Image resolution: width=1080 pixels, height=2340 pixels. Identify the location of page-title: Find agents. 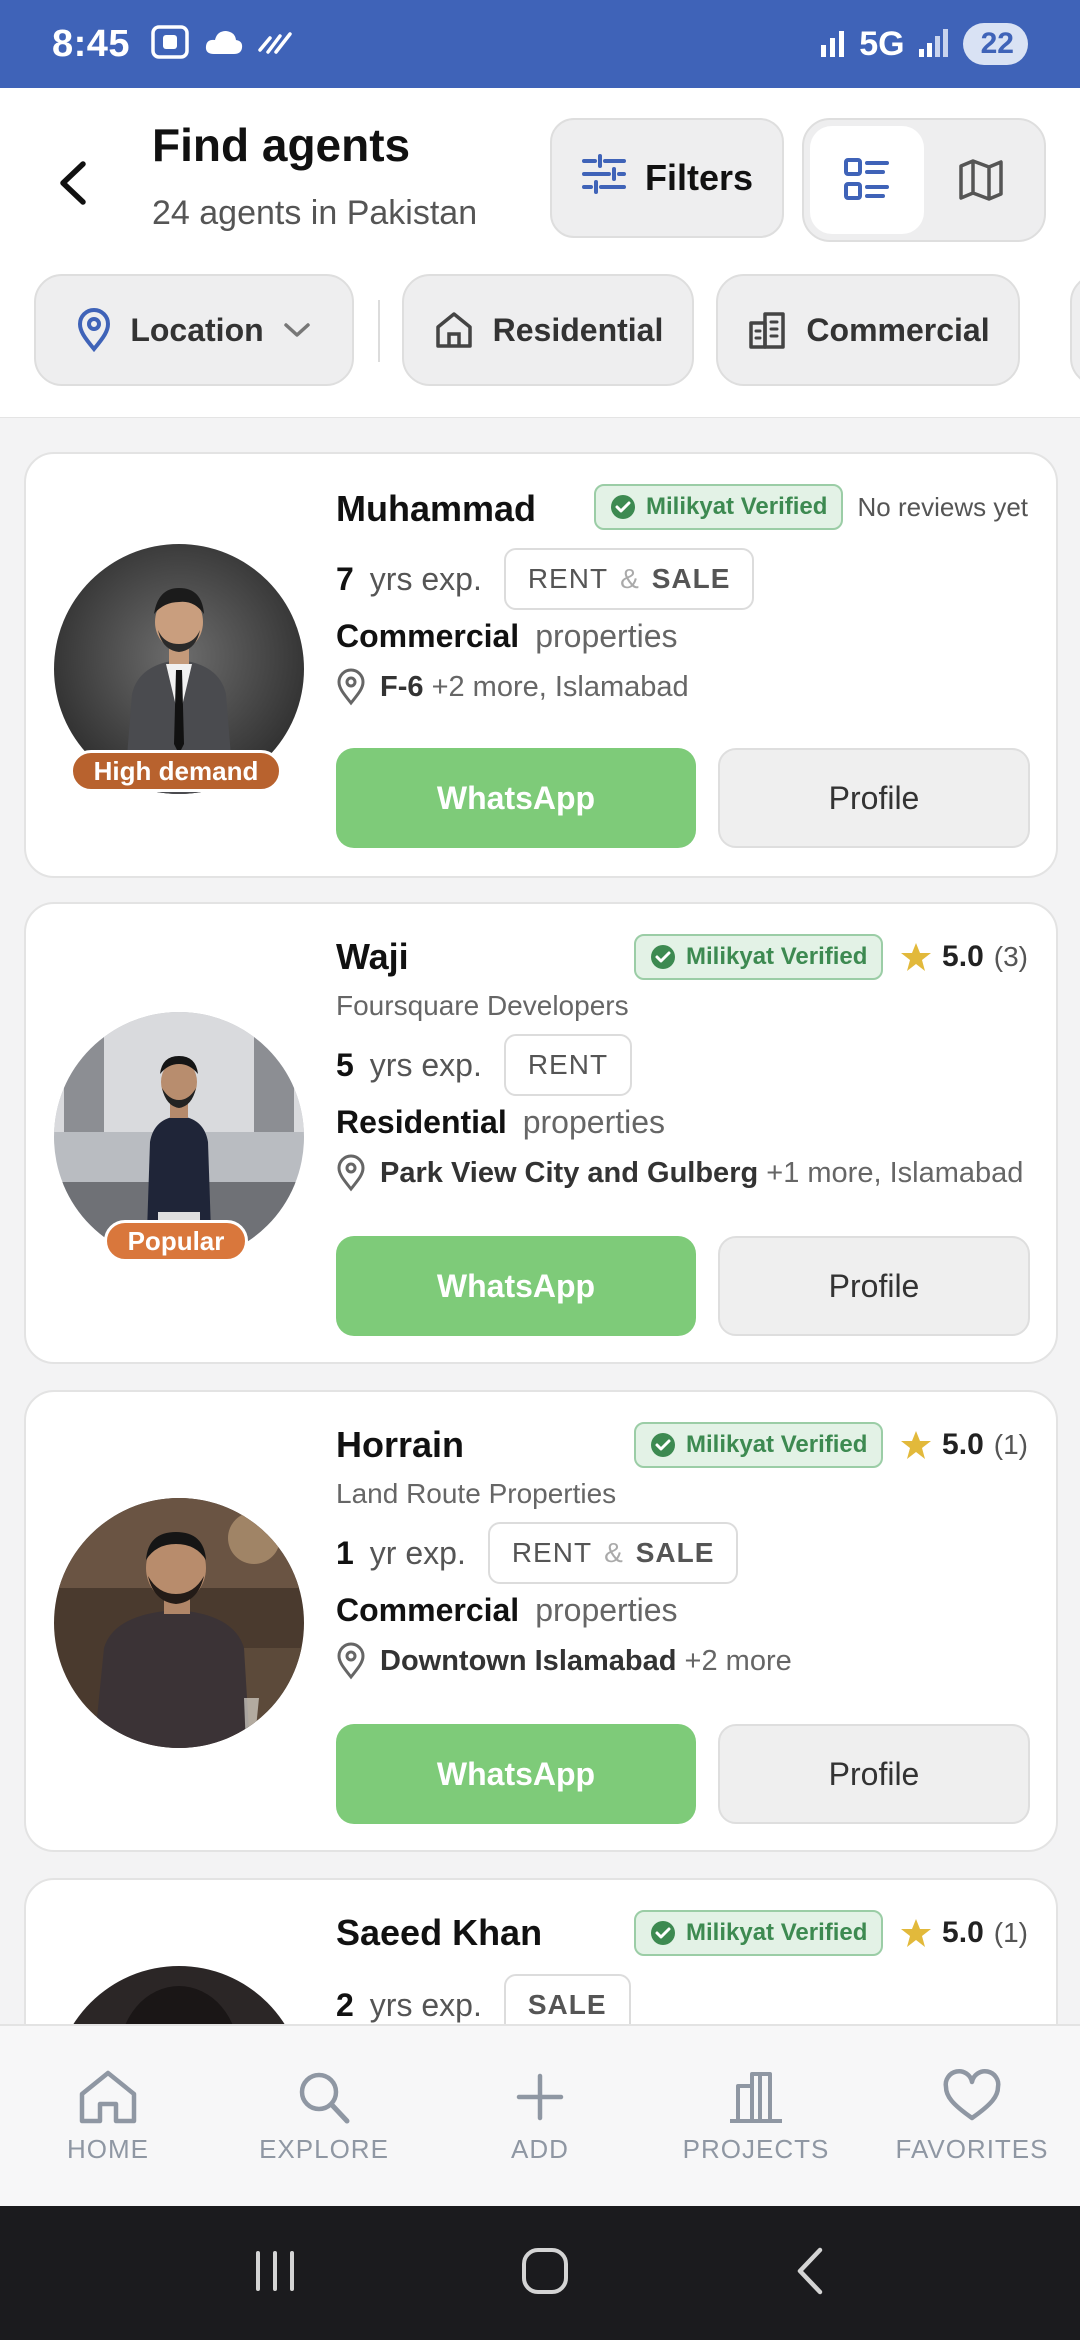
(281, 145).